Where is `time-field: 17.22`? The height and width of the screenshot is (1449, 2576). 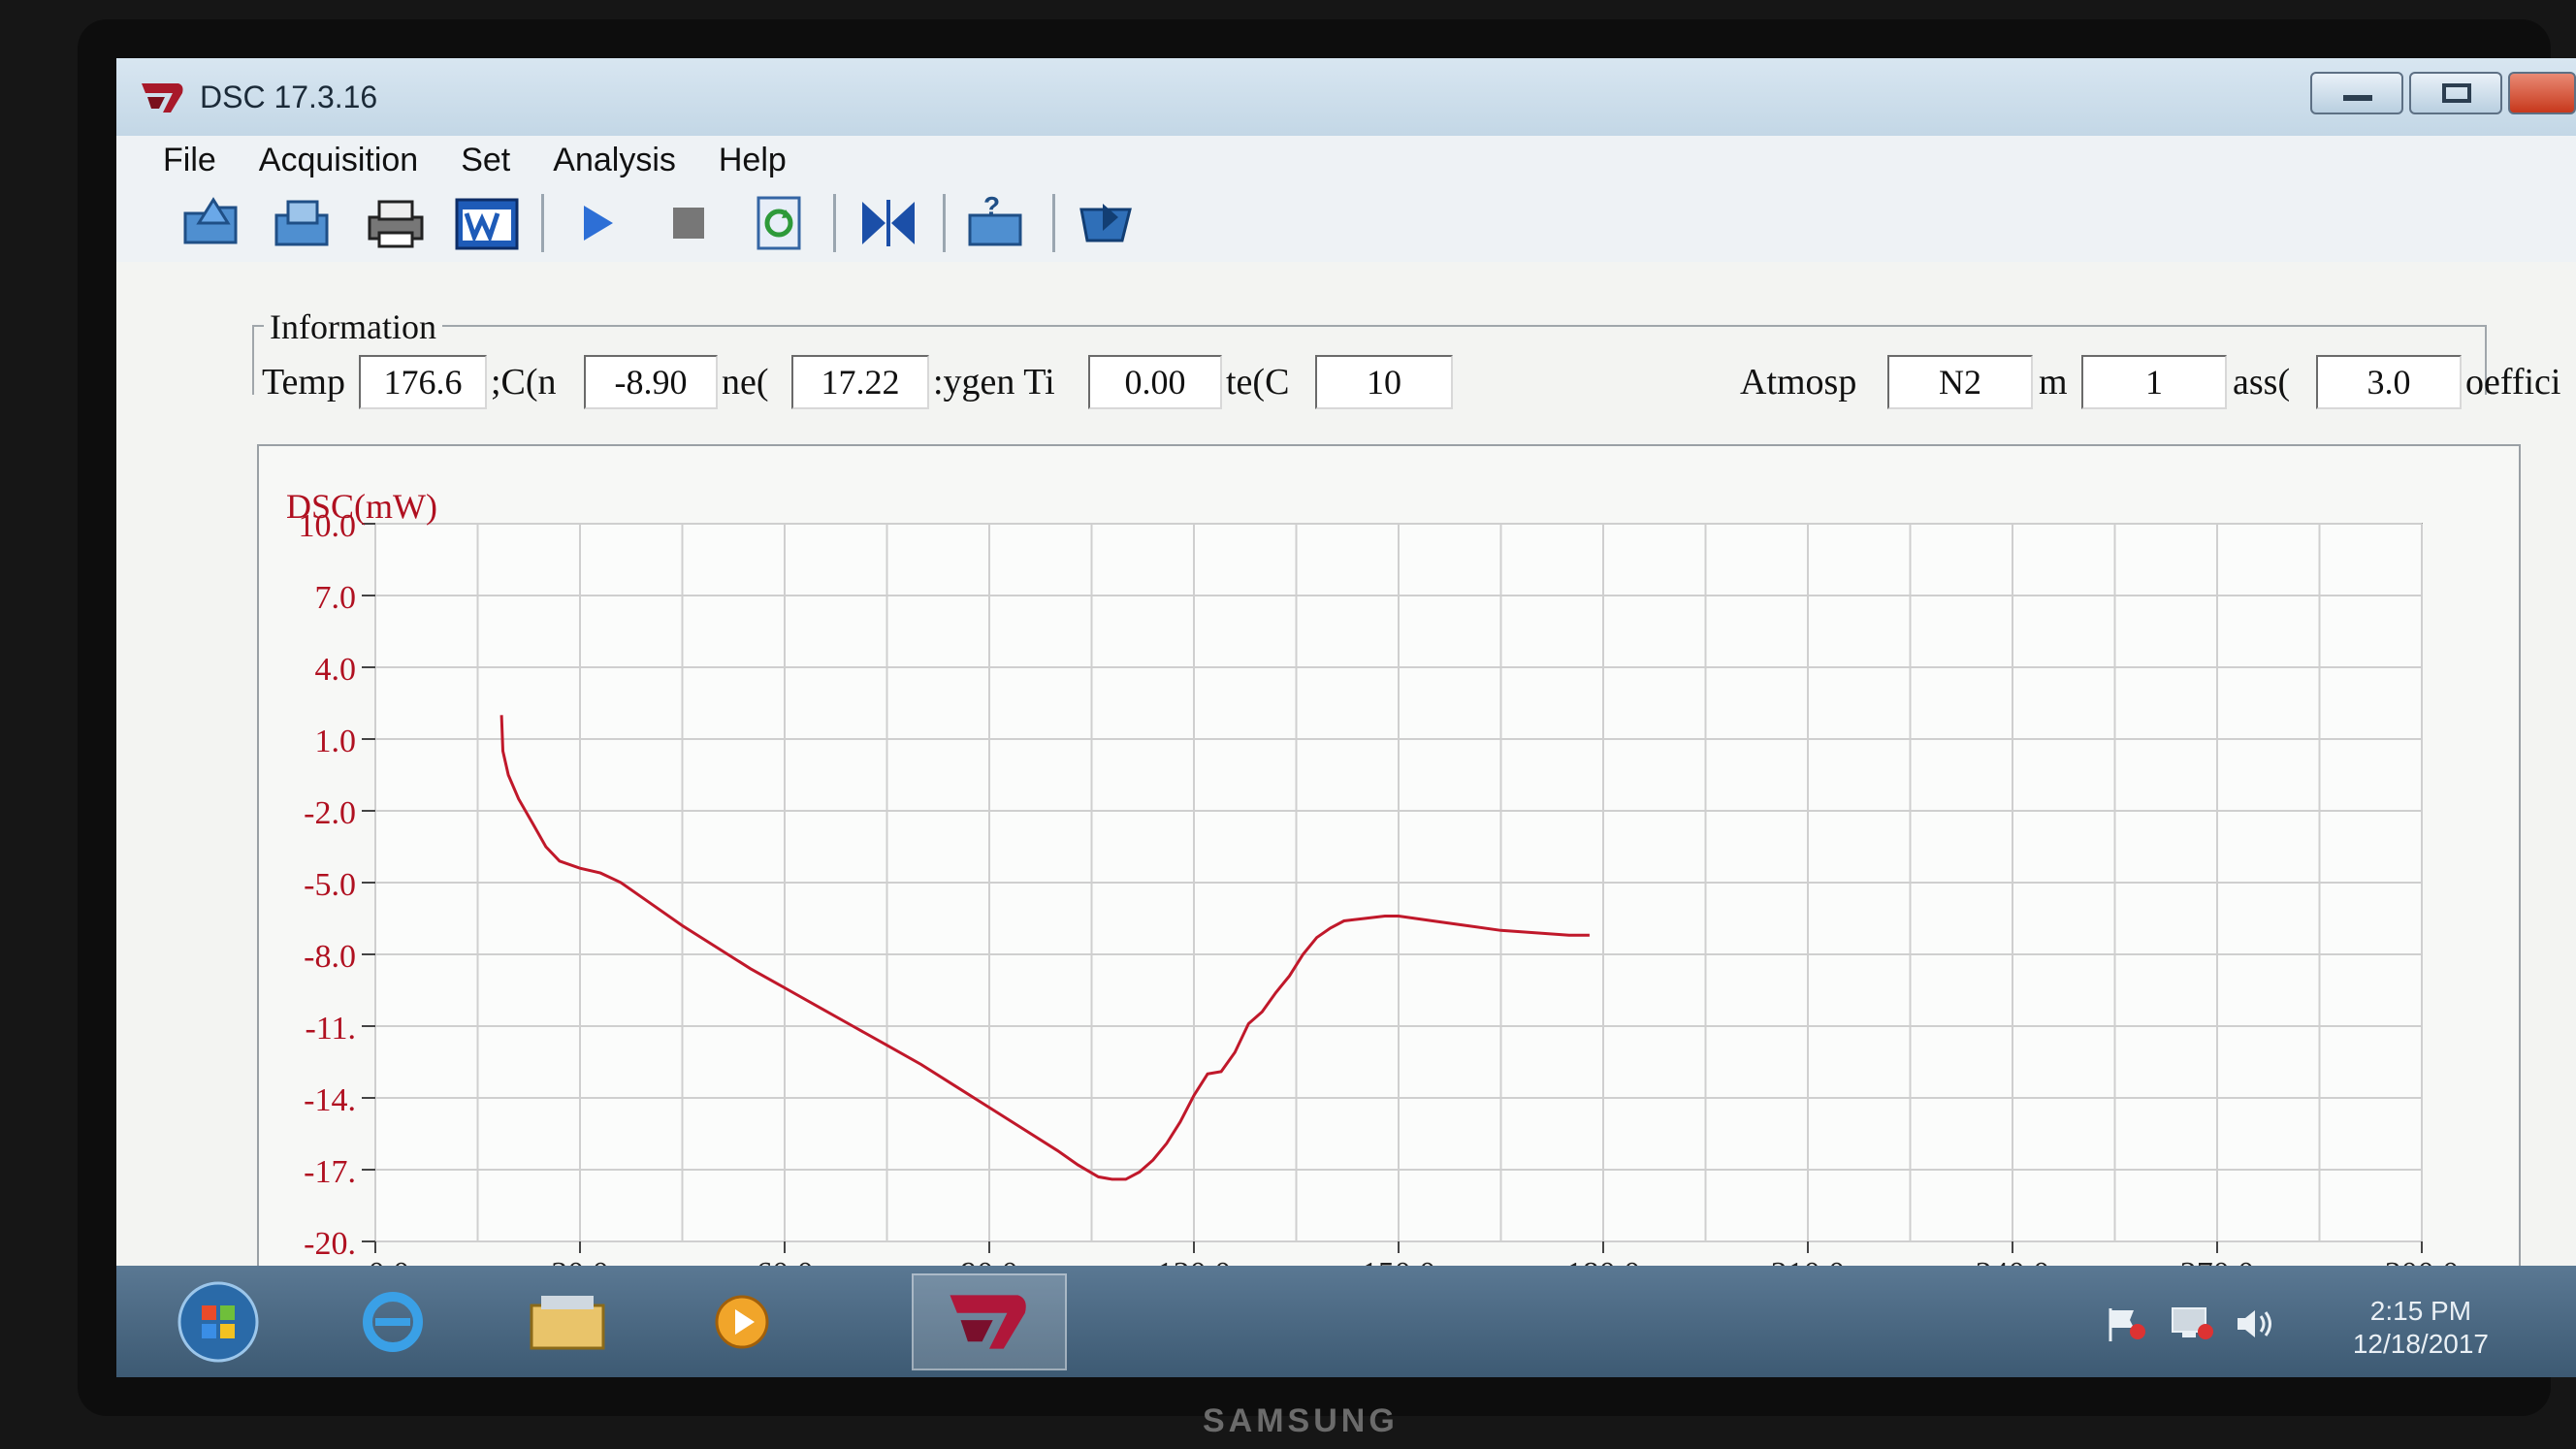
time-field: 17.22 is located at coordinates (860, 382).